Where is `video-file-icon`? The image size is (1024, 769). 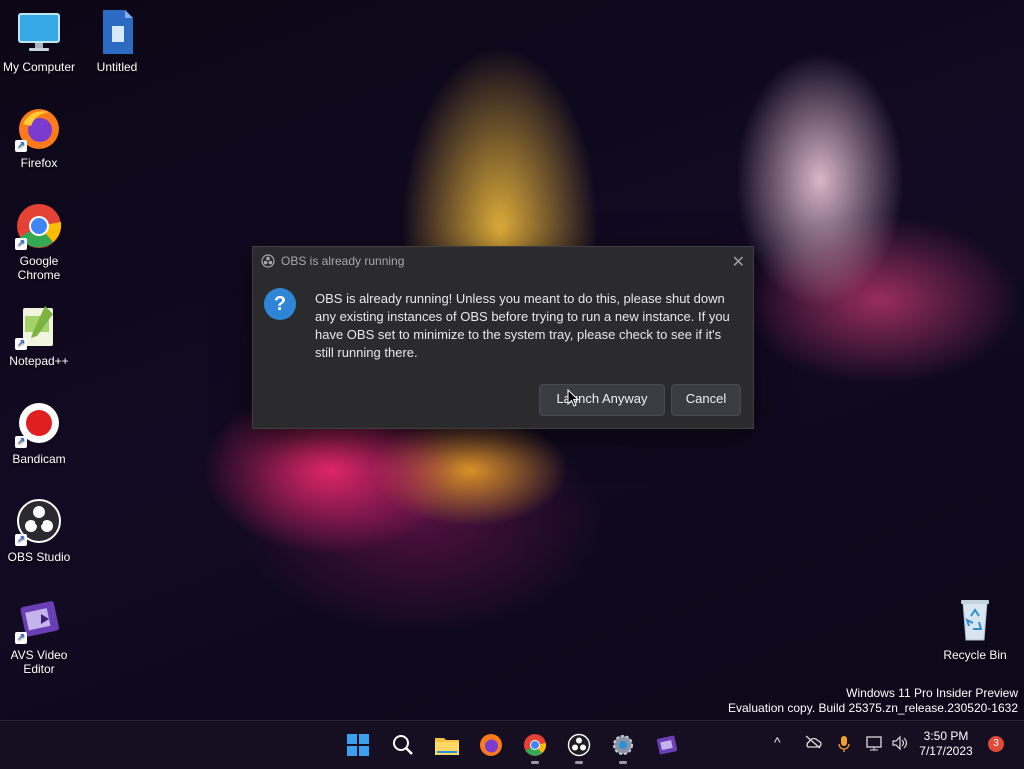
video-file-icon is located at coordinates (117, 32).